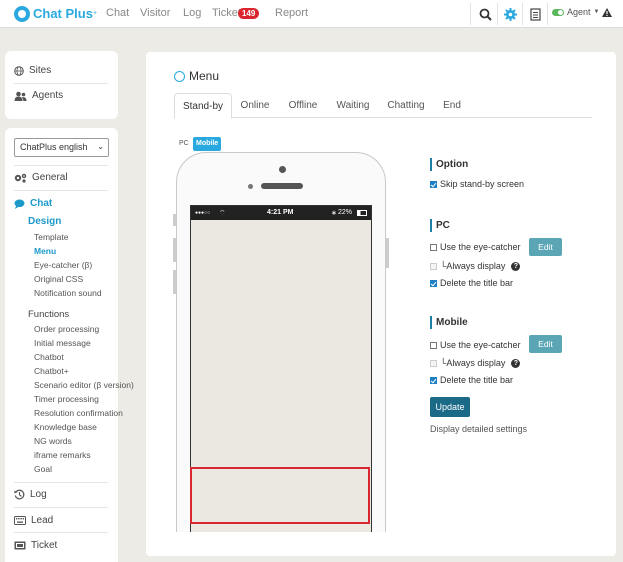 The image size is (623, 562). Describe the element at coordinates (51, 371) in the screenshot. I see `sidebar-subitem-chatbot-plus: Chatbot+` at that location.